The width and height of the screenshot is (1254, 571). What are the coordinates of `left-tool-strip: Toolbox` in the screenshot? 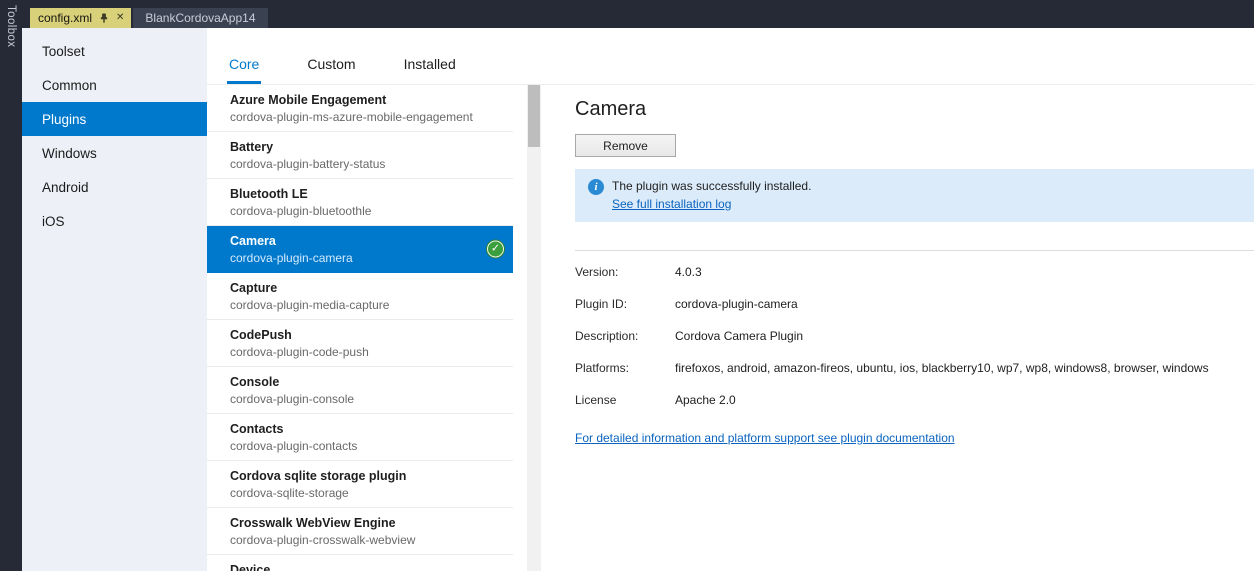 It's located at (11, 285).